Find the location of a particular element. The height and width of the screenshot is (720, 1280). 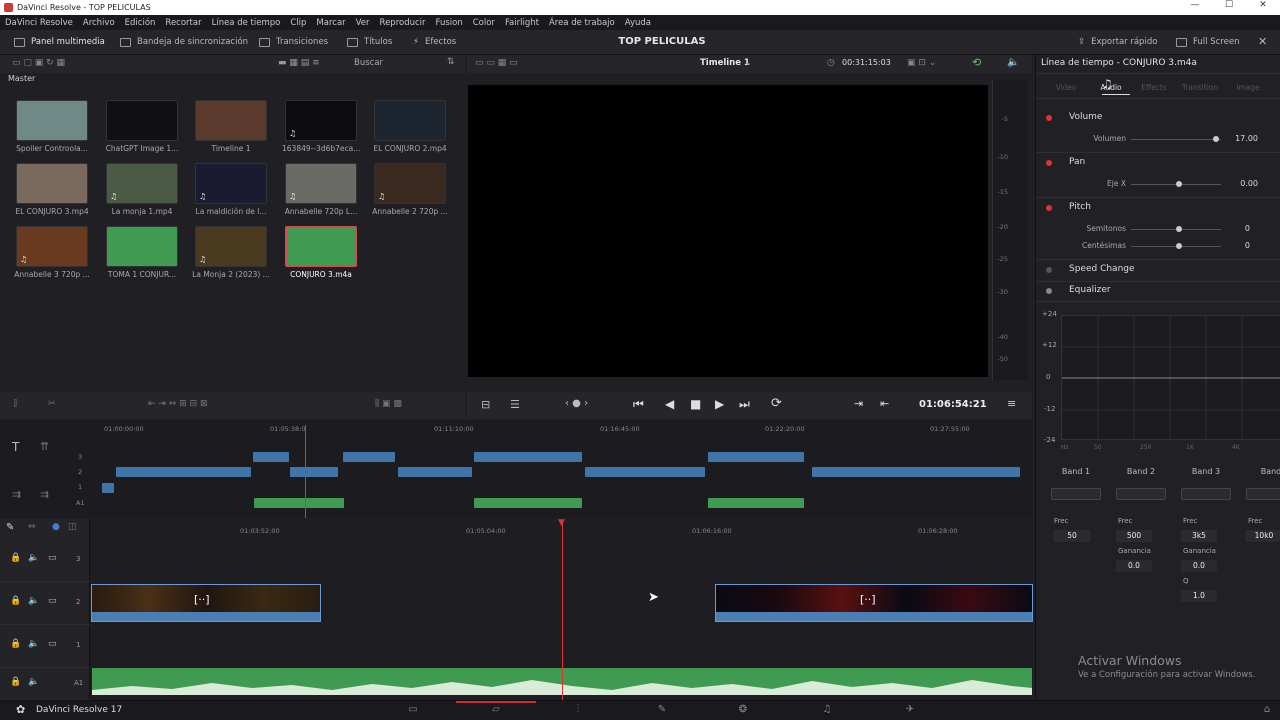

menu-clip: Clip is located at coordinates (298, 23).